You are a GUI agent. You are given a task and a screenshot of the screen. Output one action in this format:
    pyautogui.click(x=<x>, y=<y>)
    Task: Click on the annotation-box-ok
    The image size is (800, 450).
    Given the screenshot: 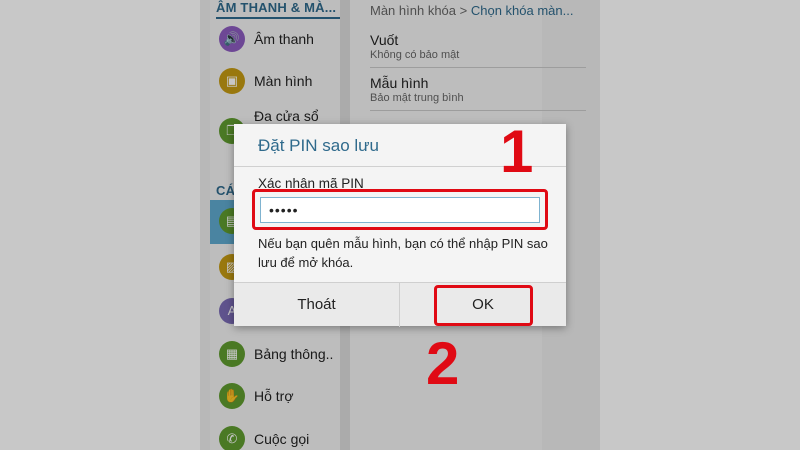 What is the action you would take?
    pyautogui.click(x=483, y=305)
    